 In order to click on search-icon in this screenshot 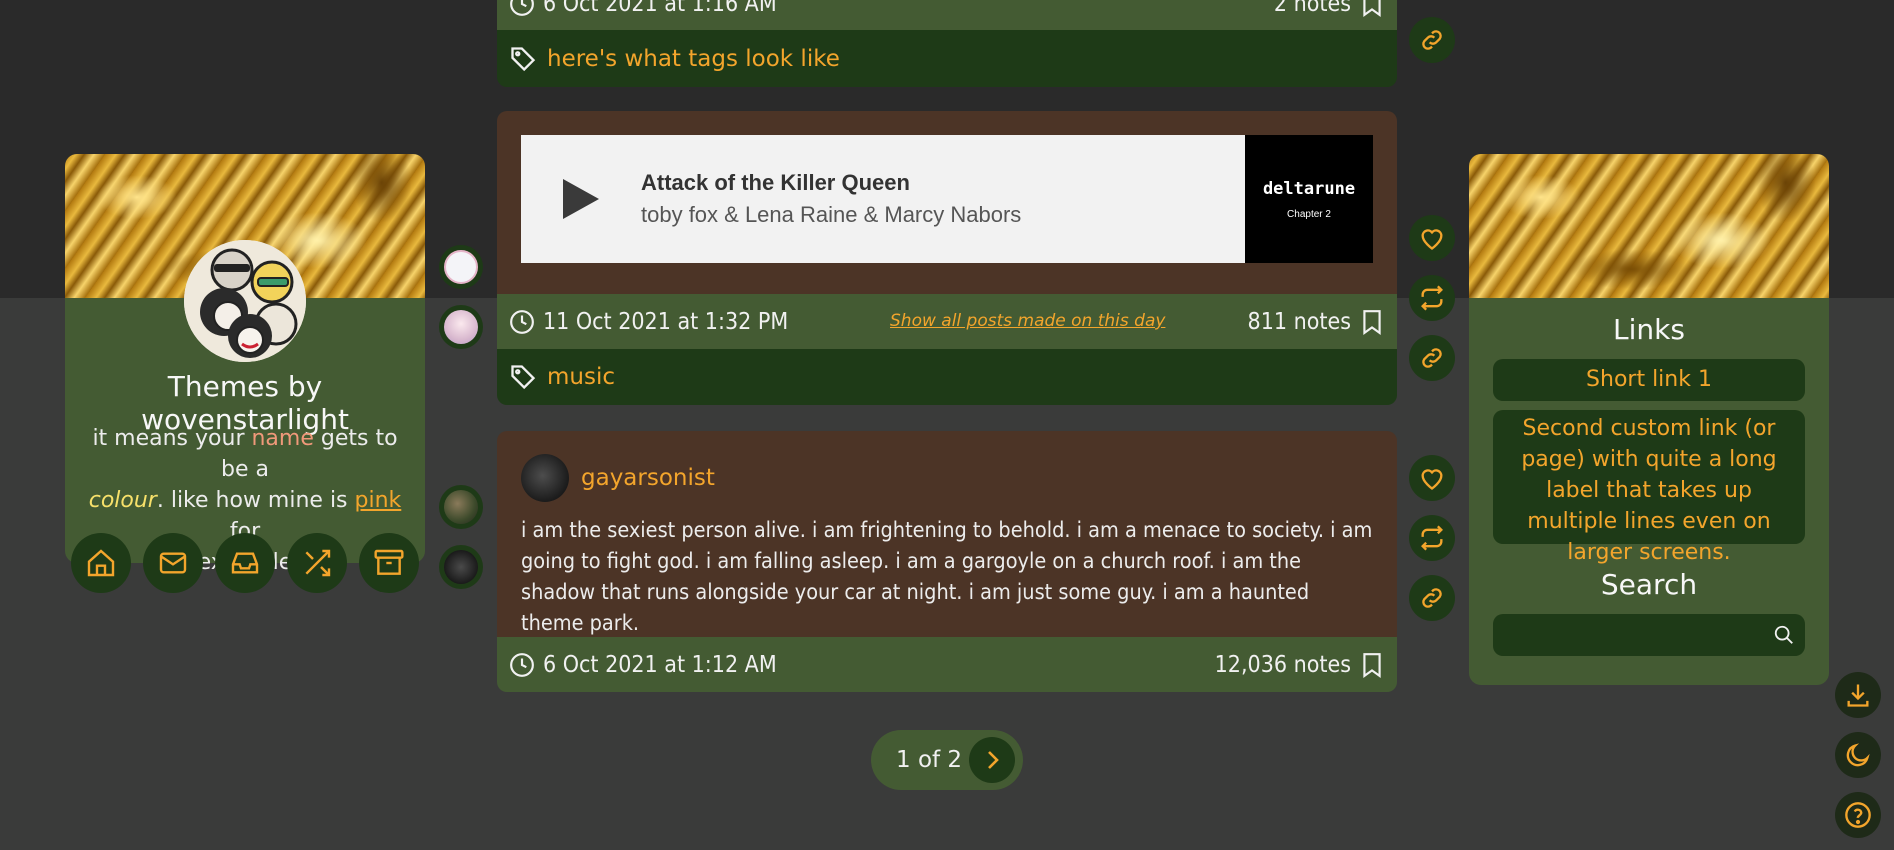, I will do `click(1784, 635)`.